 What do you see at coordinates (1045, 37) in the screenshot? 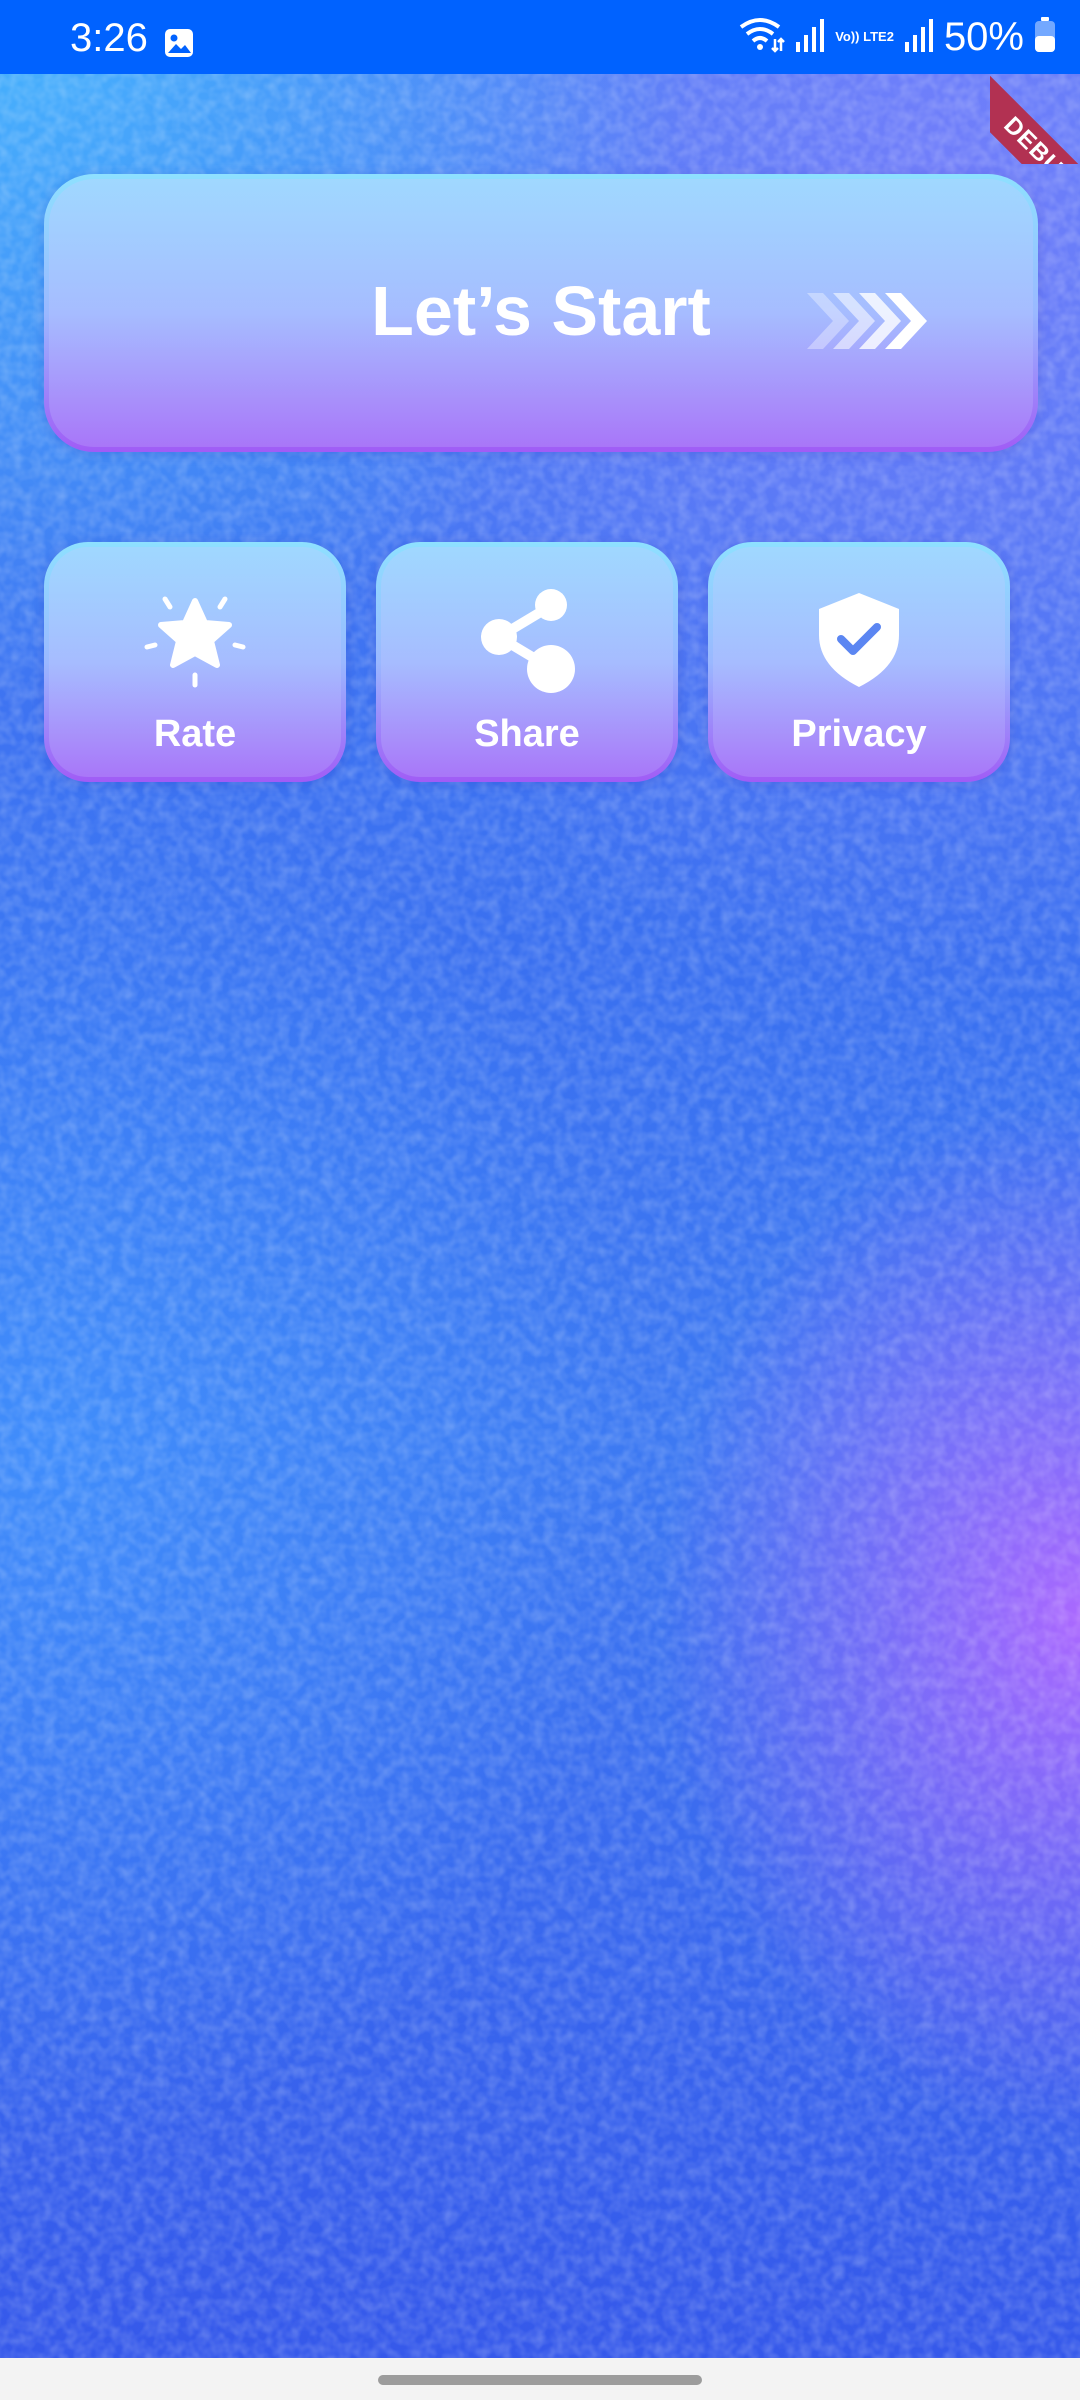
I see `battery-icon` at bounding box center [1045, 37].